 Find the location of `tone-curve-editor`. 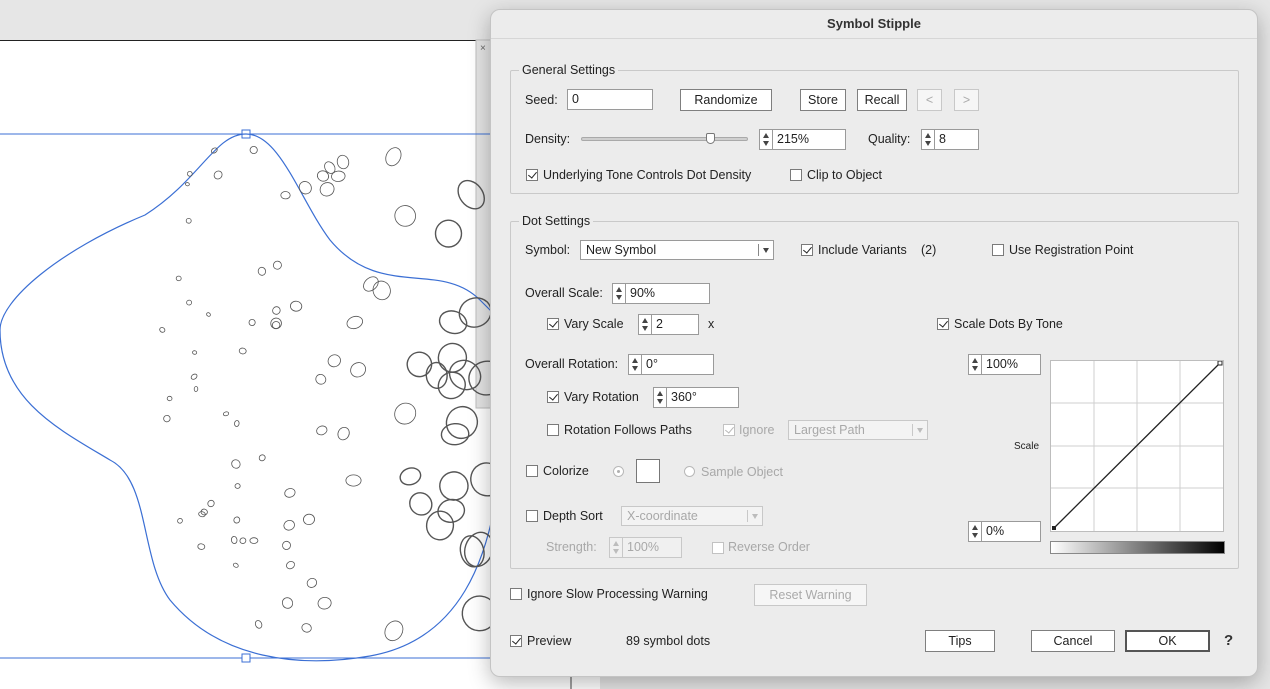

tone-curve-editor is located at coordinates (1137, 446).